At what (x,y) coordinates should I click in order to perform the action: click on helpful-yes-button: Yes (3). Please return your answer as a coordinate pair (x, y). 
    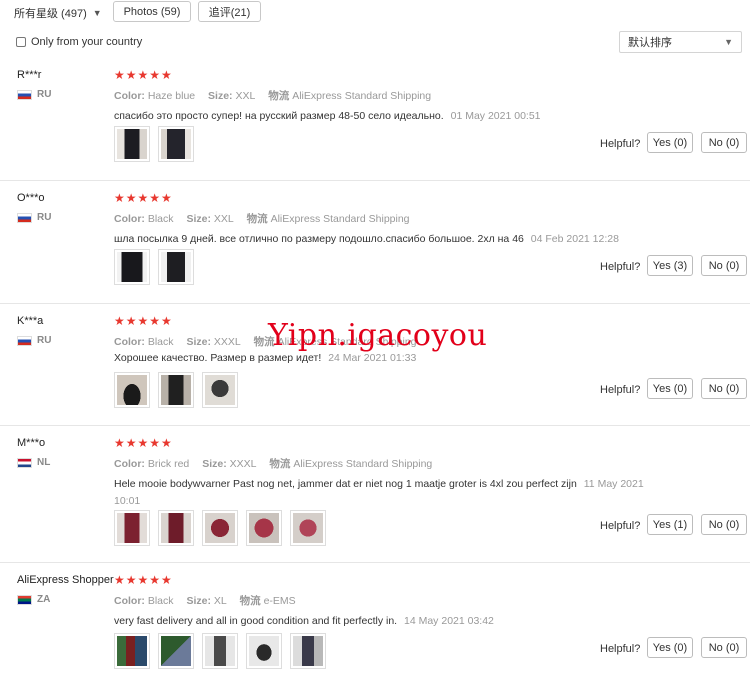
    Looking at the image, I should click on (670, 265).